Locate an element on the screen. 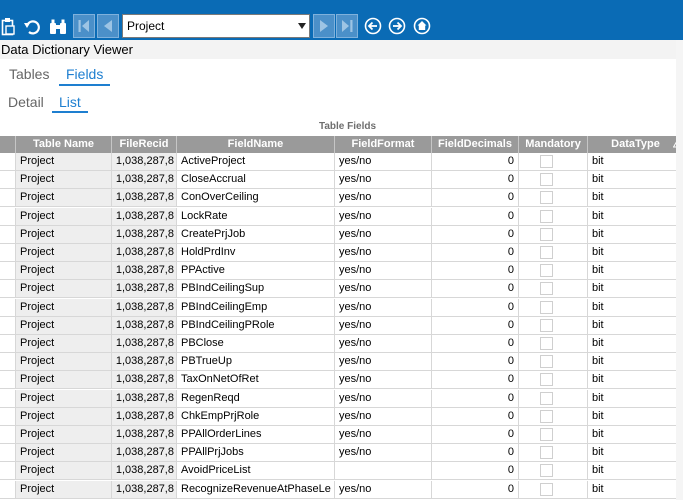 This screenshot has width=683, height=500. column-header-table-name: Table Name is located at coordinates (64, 144).